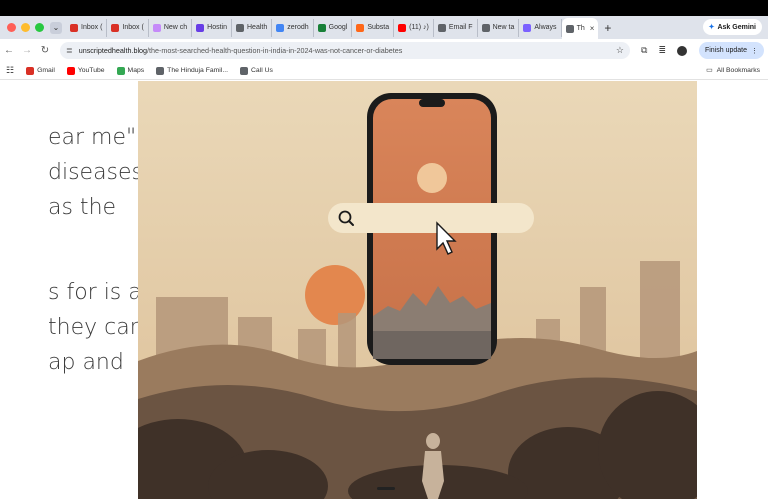 The width and height of the screenshot is (768, 499). I want to click on finish-update-button: Finish update ⋮, so click(731, 50).